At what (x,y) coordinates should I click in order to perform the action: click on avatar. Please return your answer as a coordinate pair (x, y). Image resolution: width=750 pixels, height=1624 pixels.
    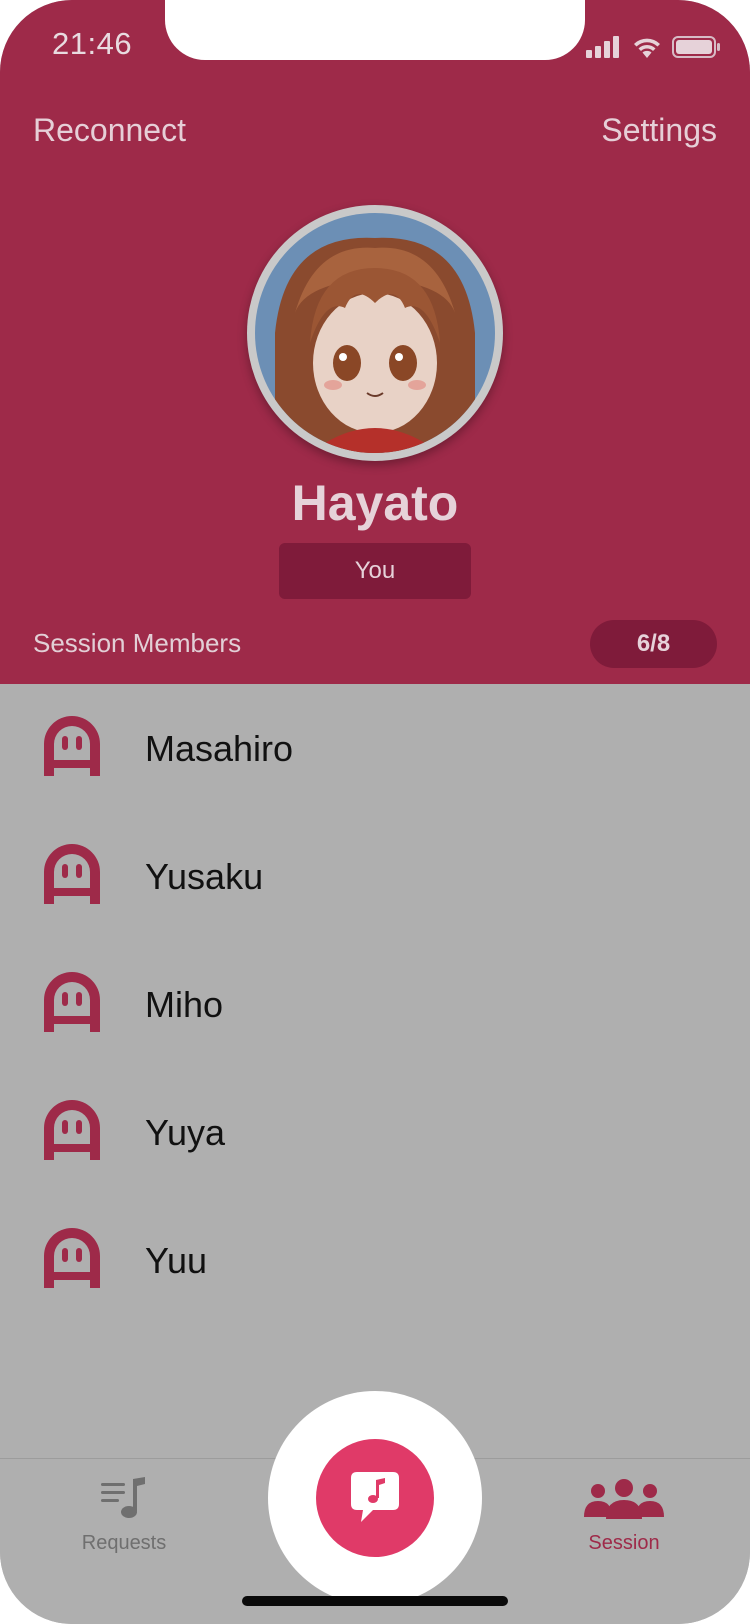
    Looking at the image, I should click on (375, 333).